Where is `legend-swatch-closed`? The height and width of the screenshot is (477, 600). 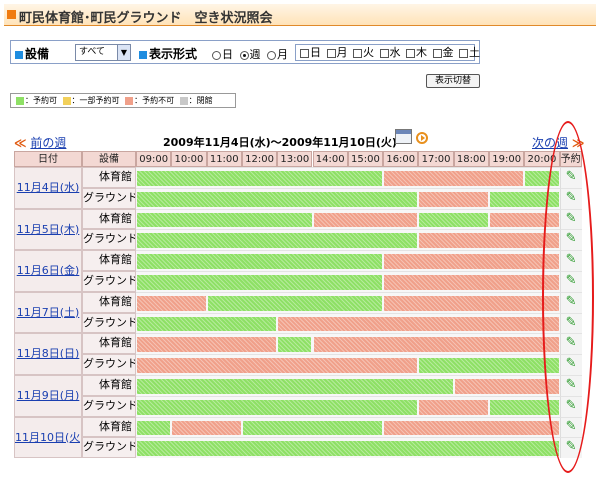
legend-swatch-closed is located at coordinates (183, 100).